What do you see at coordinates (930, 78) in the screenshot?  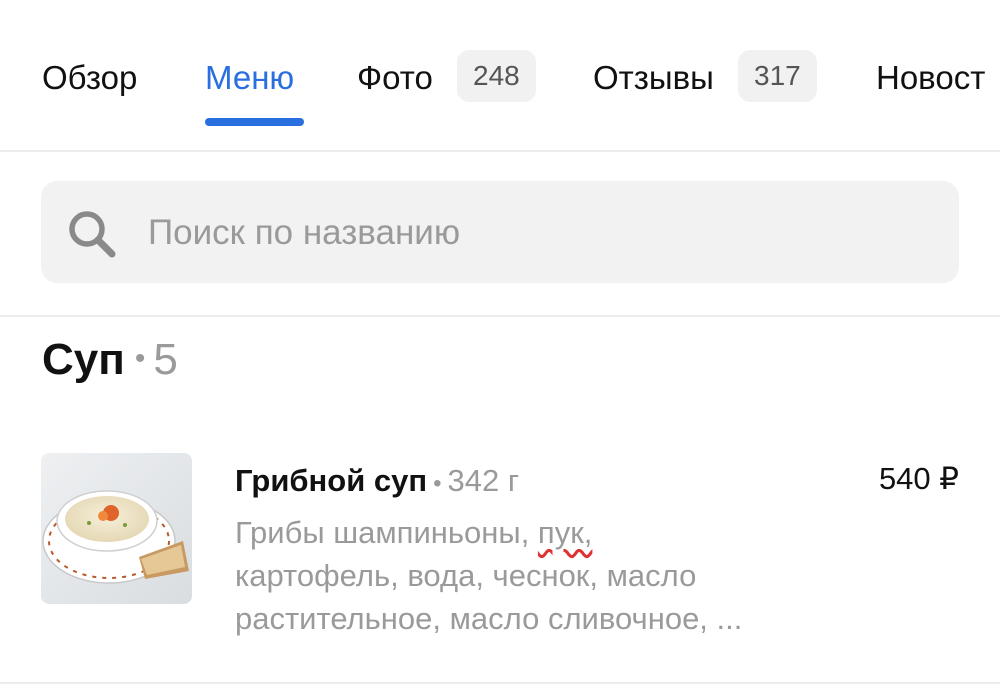 I see `tab-news: Новост` at bounding box center [930, 78].